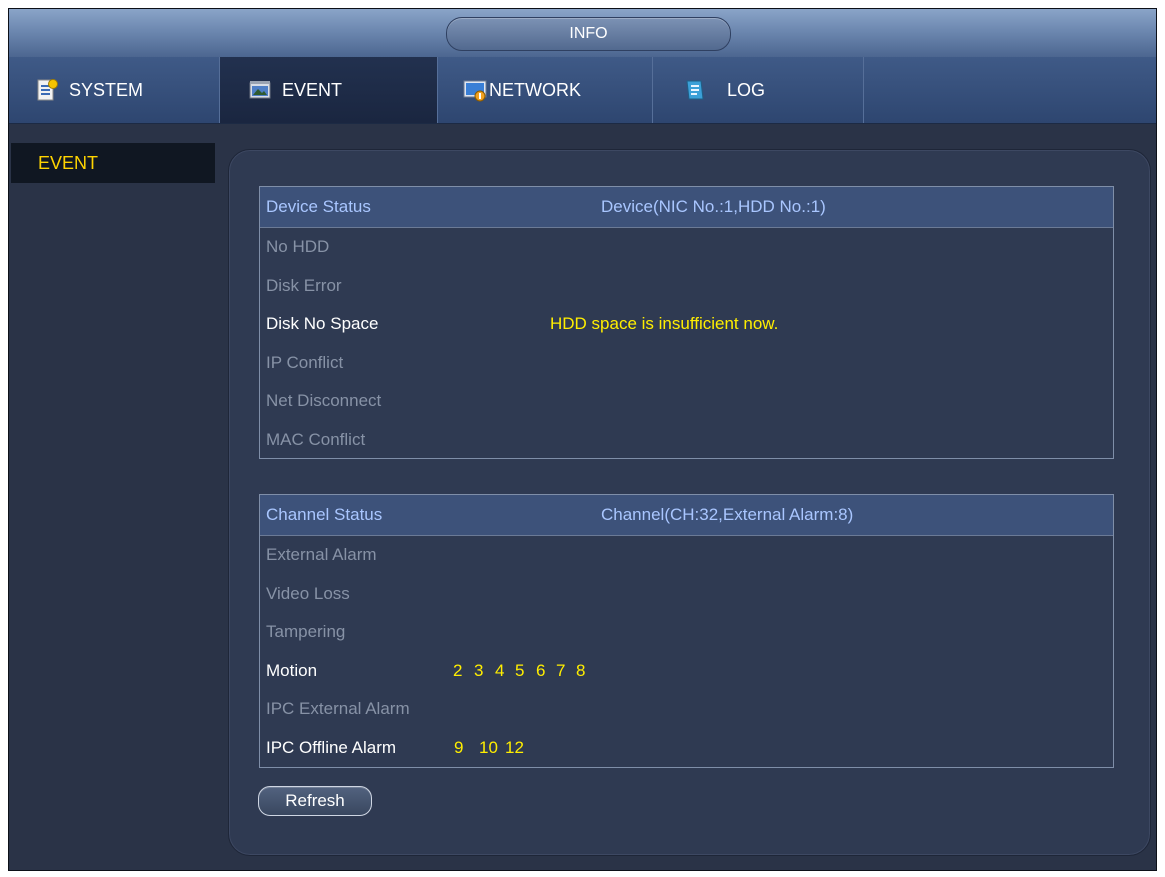 This screenshot has width=1165, height=877. What do you see at coordinates (686, 748) in the screenshot?
I see `channel-row-ipc-offline-alarm: IPC Offline Alarm 9 10 12` at bounding box center [686, 748].